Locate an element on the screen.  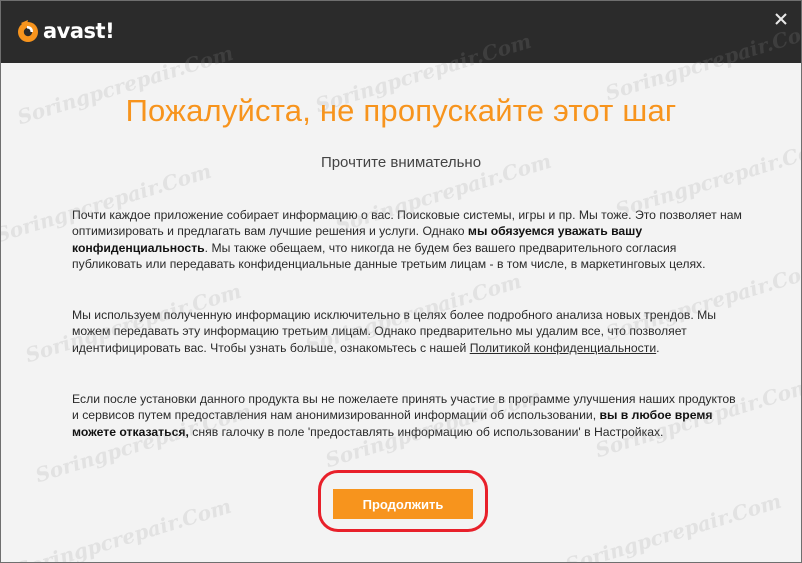
paragraph-2-end: . is located at coordinates (658, 347).